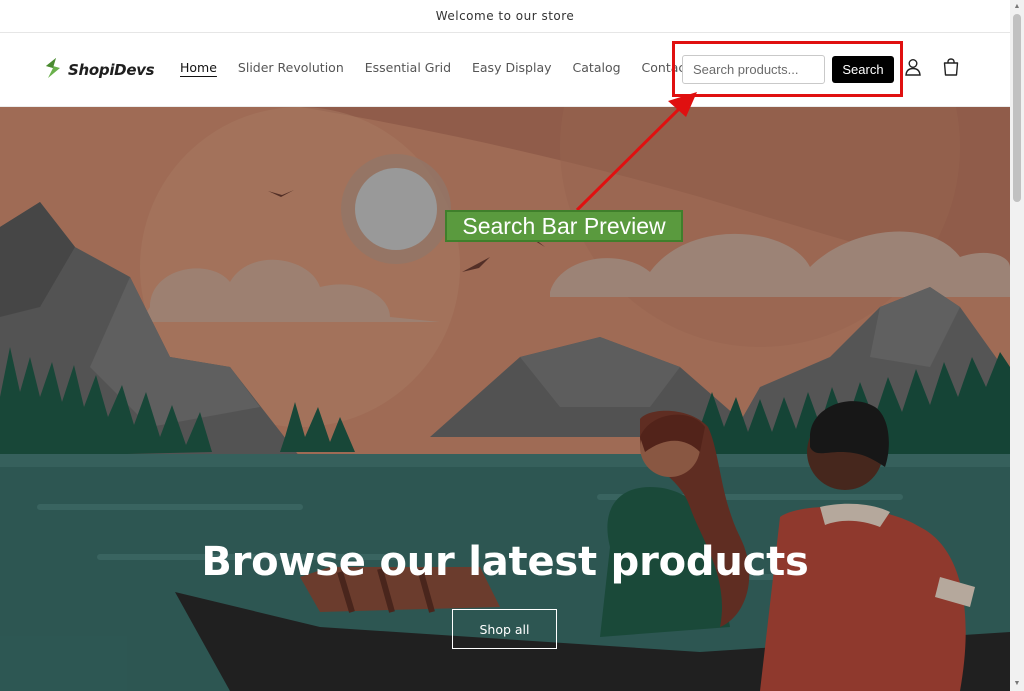 The image size is (1024, 691). I want to click on nav-item-home: Home, so click(198, 67).